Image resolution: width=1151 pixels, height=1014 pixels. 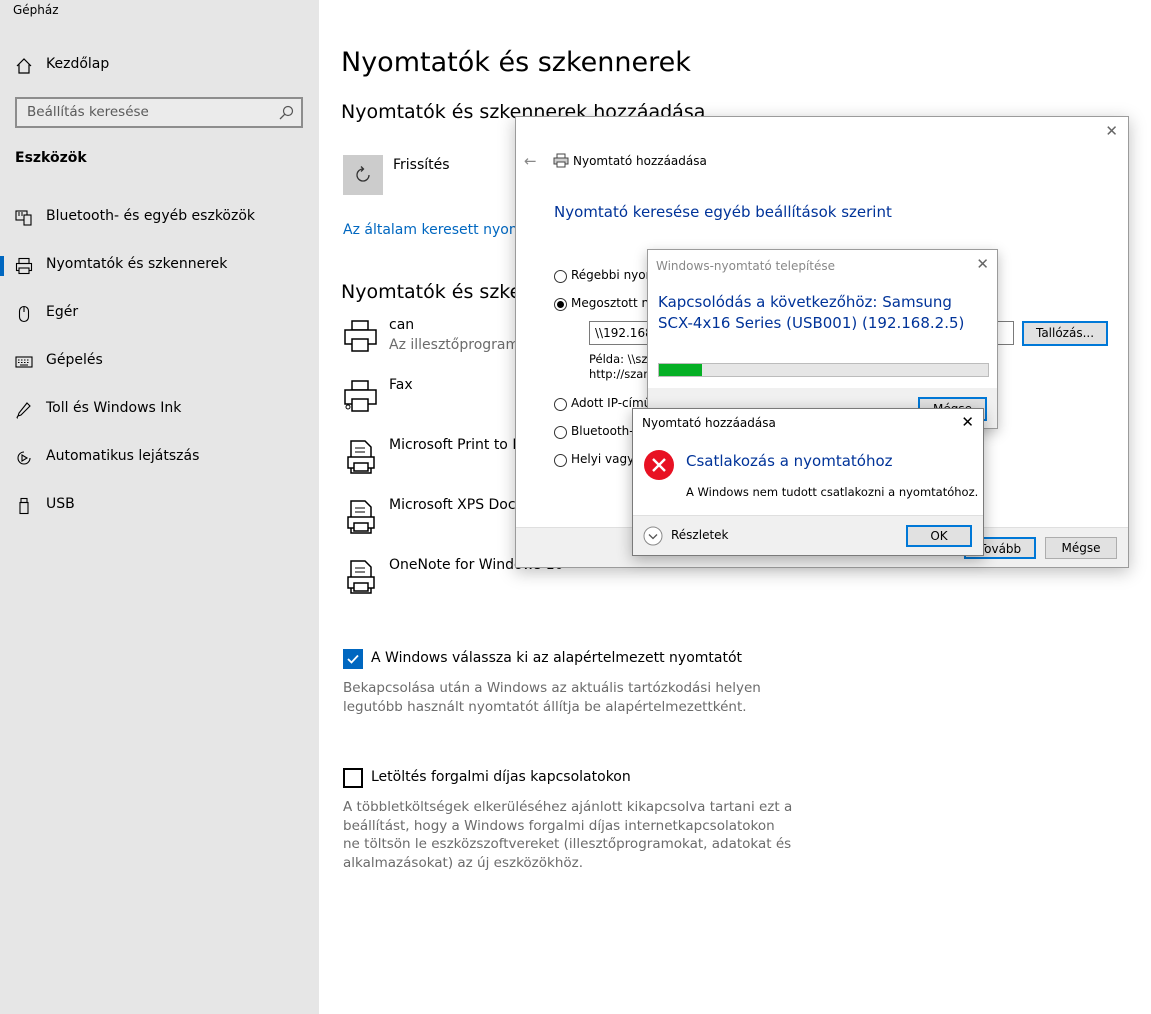 I want to click on app-title: Gépház, so click(x=36, y=10).